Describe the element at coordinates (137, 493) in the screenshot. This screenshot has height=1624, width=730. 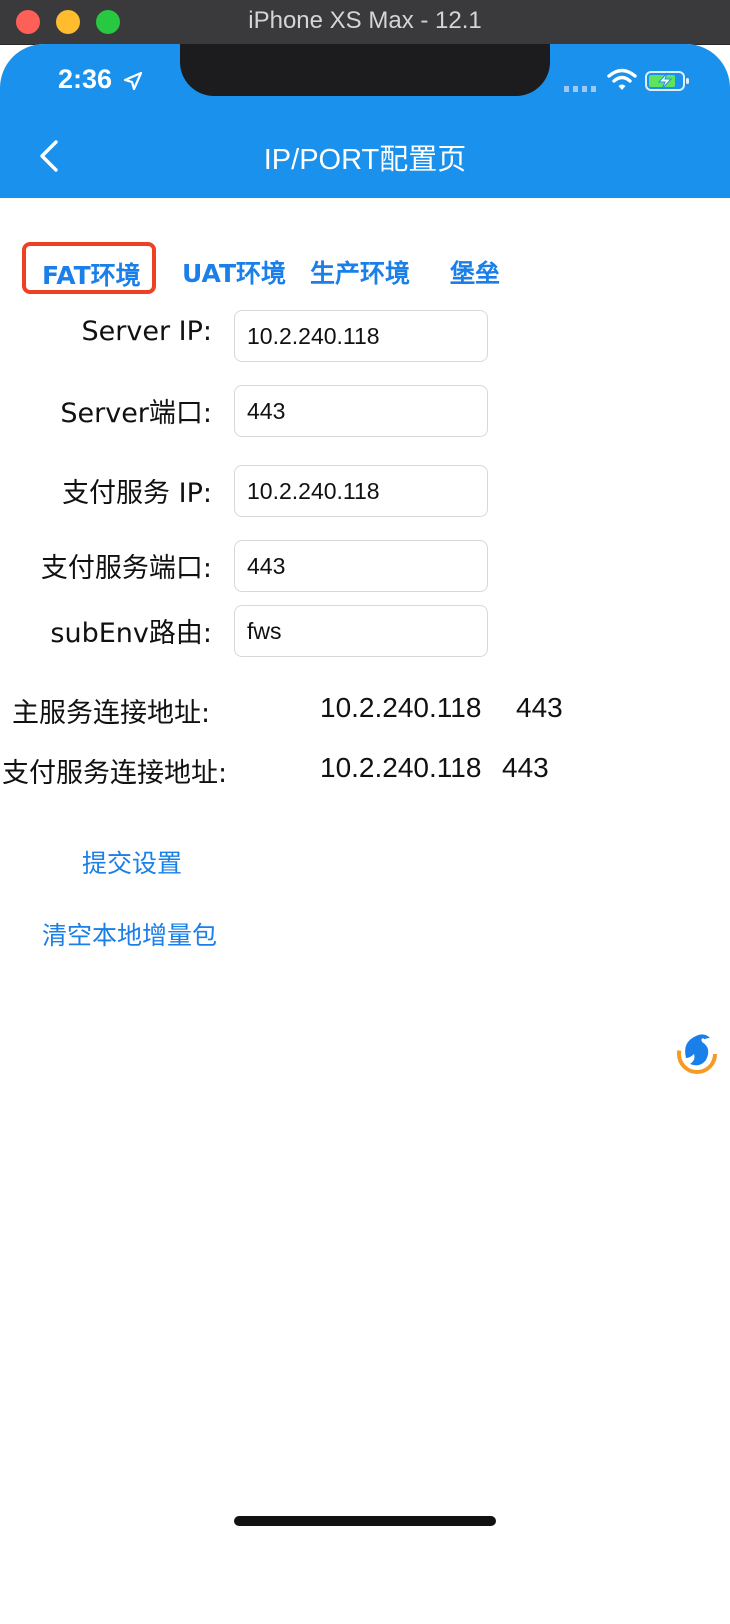
I see `pay-ip-label: 支付服务 IP:` at that location.